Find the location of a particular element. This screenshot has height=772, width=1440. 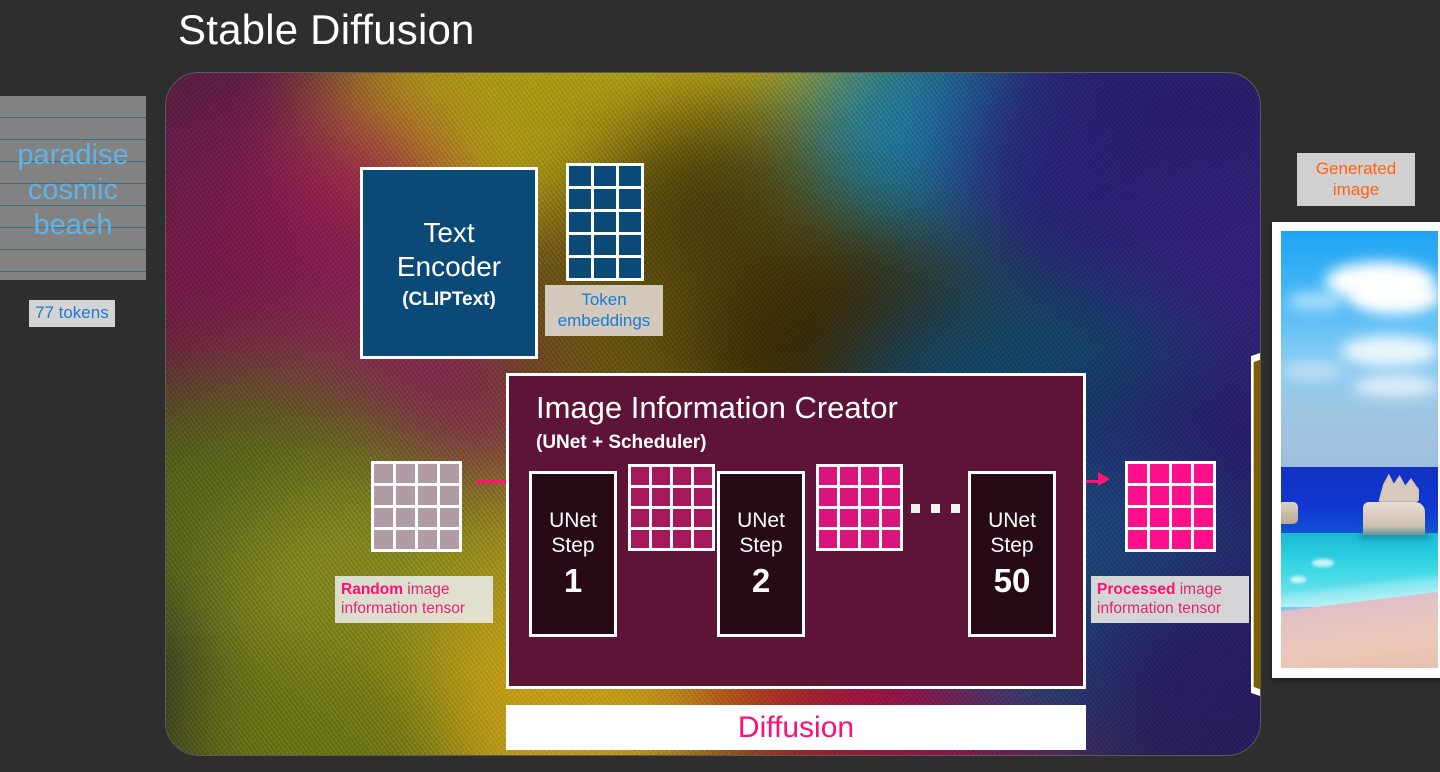

unet-step-50-line-1: UNet is located at coordinates (1012, 520).